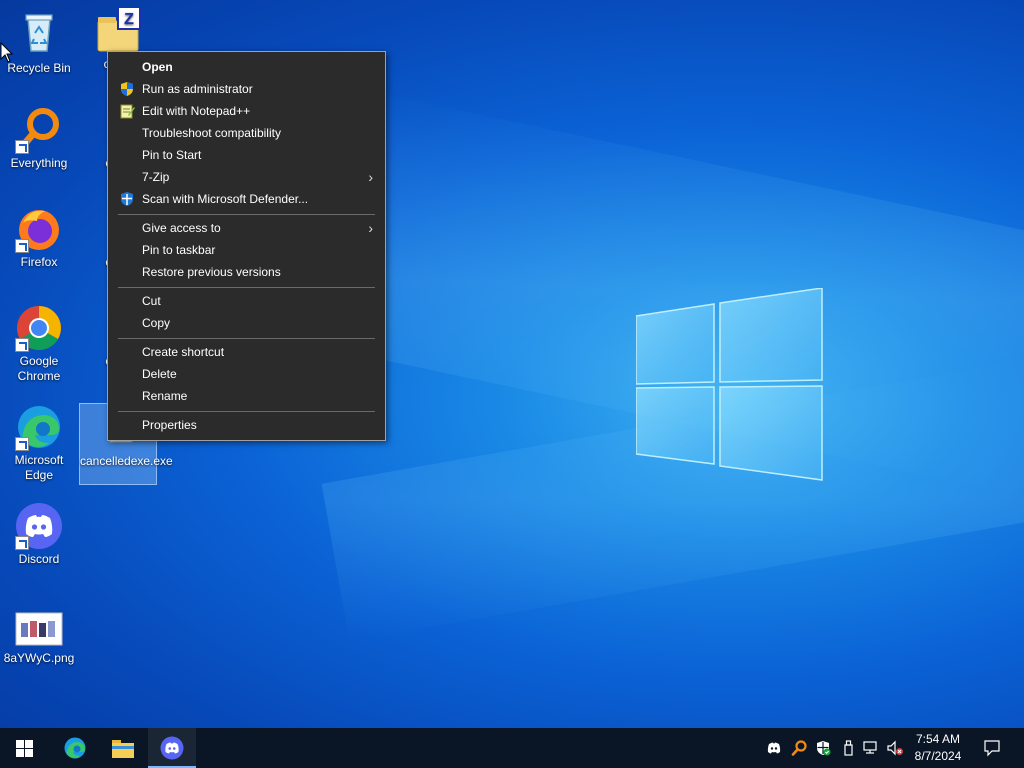 The width and height of the screenshot is (1024, 768). Describe the element at coordinates (729, 384) in the screenshot. I see `windows-logo-wallpaper` at that location.